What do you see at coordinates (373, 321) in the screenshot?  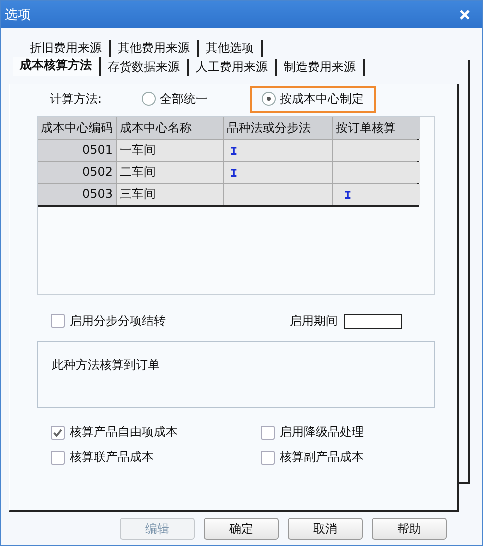 I see `period-field` at bounding box center [373, 321].